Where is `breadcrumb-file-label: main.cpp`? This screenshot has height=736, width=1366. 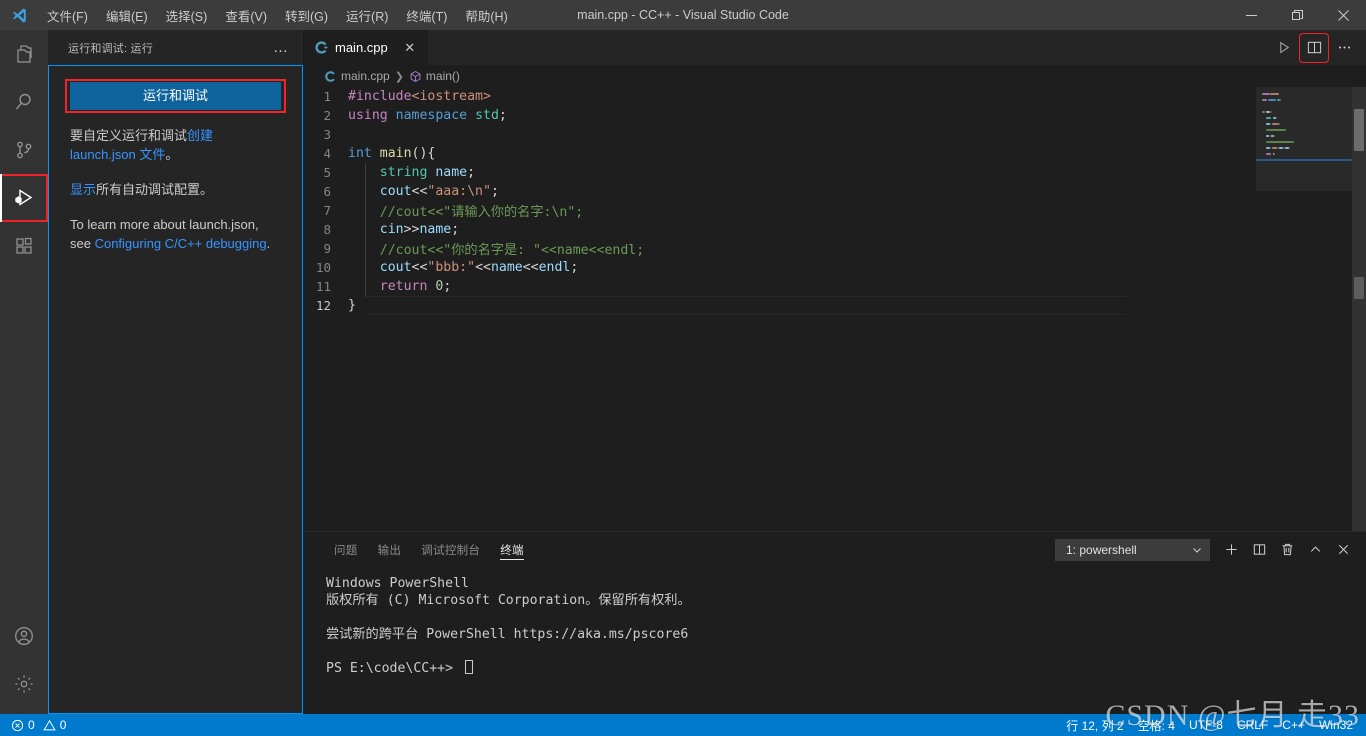 breadcrumb-file-label: main.cpp is located at coordinates (365, 76).